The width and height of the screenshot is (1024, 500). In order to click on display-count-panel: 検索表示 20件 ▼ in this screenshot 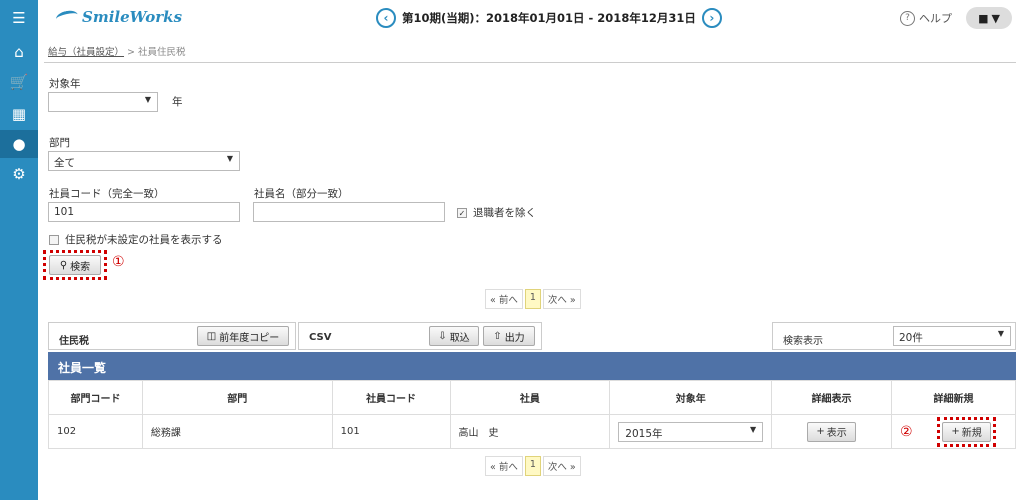, I will do `click(894, 336)`.